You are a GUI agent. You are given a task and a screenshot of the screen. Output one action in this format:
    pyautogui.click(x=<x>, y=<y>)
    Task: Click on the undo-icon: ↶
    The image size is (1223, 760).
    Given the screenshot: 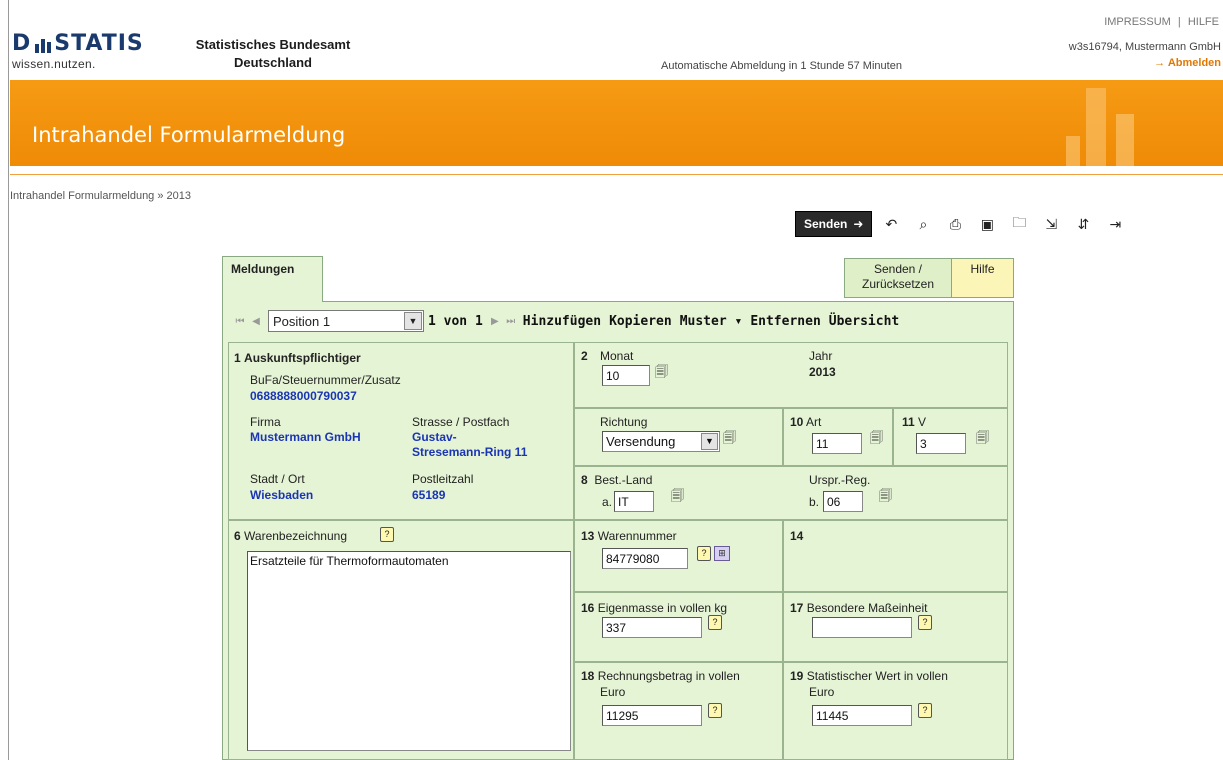 What is the action you would take?
    pyautogui.click(x=891, y=224)
    